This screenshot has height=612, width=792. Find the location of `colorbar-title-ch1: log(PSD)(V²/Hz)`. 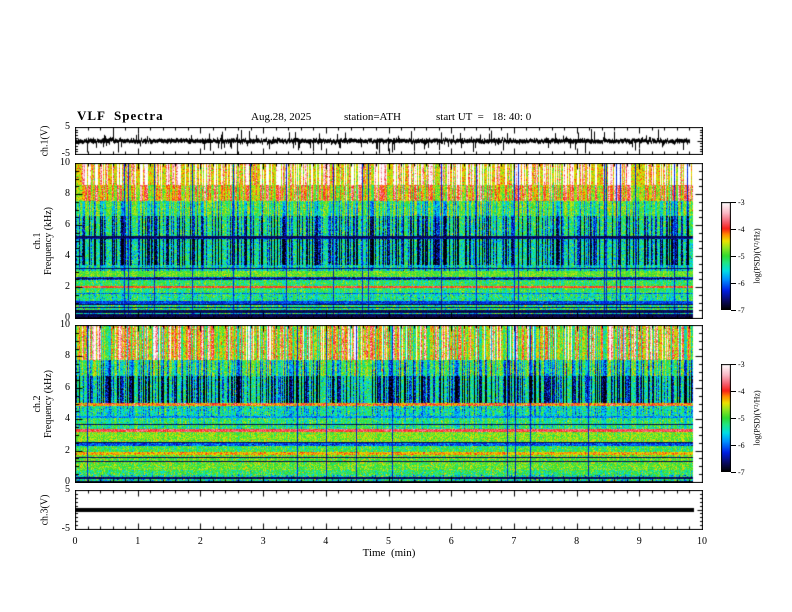

colorbar-title-ch1: log(PSD)(V²/Hz) is located at coordinates (757, 256).